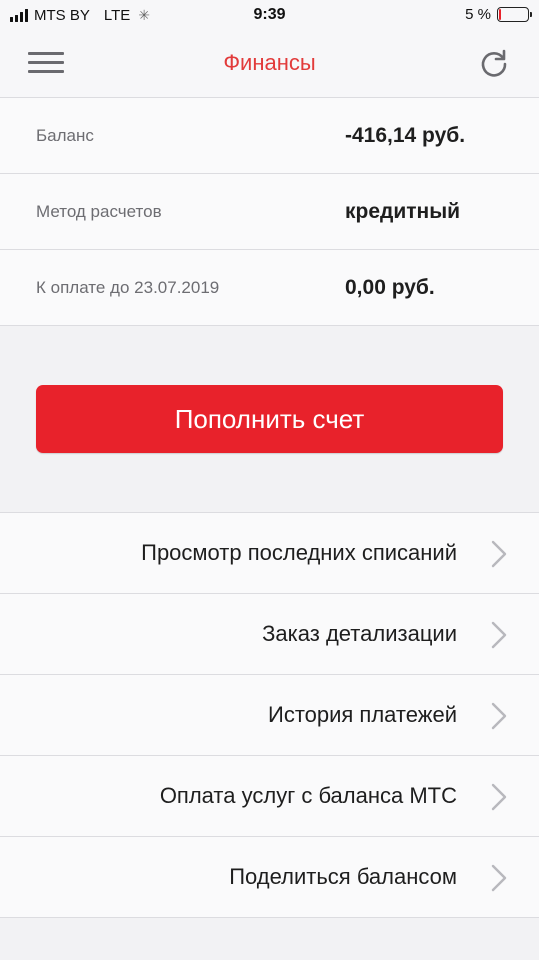 The width and height of the screenshot is (539, 960). I want to click on menu-item-payment-history: История платежей, so click(269, 715).